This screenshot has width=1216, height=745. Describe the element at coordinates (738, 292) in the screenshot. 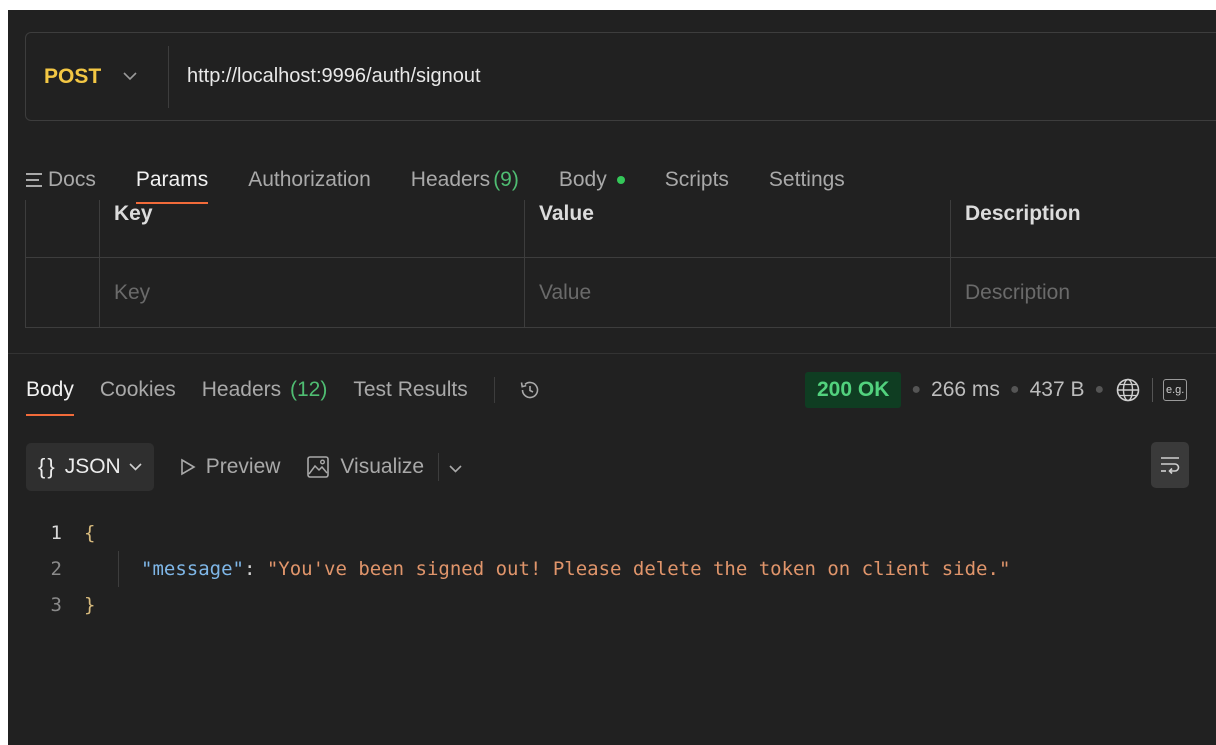

I see `param-value-input: Value` at that location.